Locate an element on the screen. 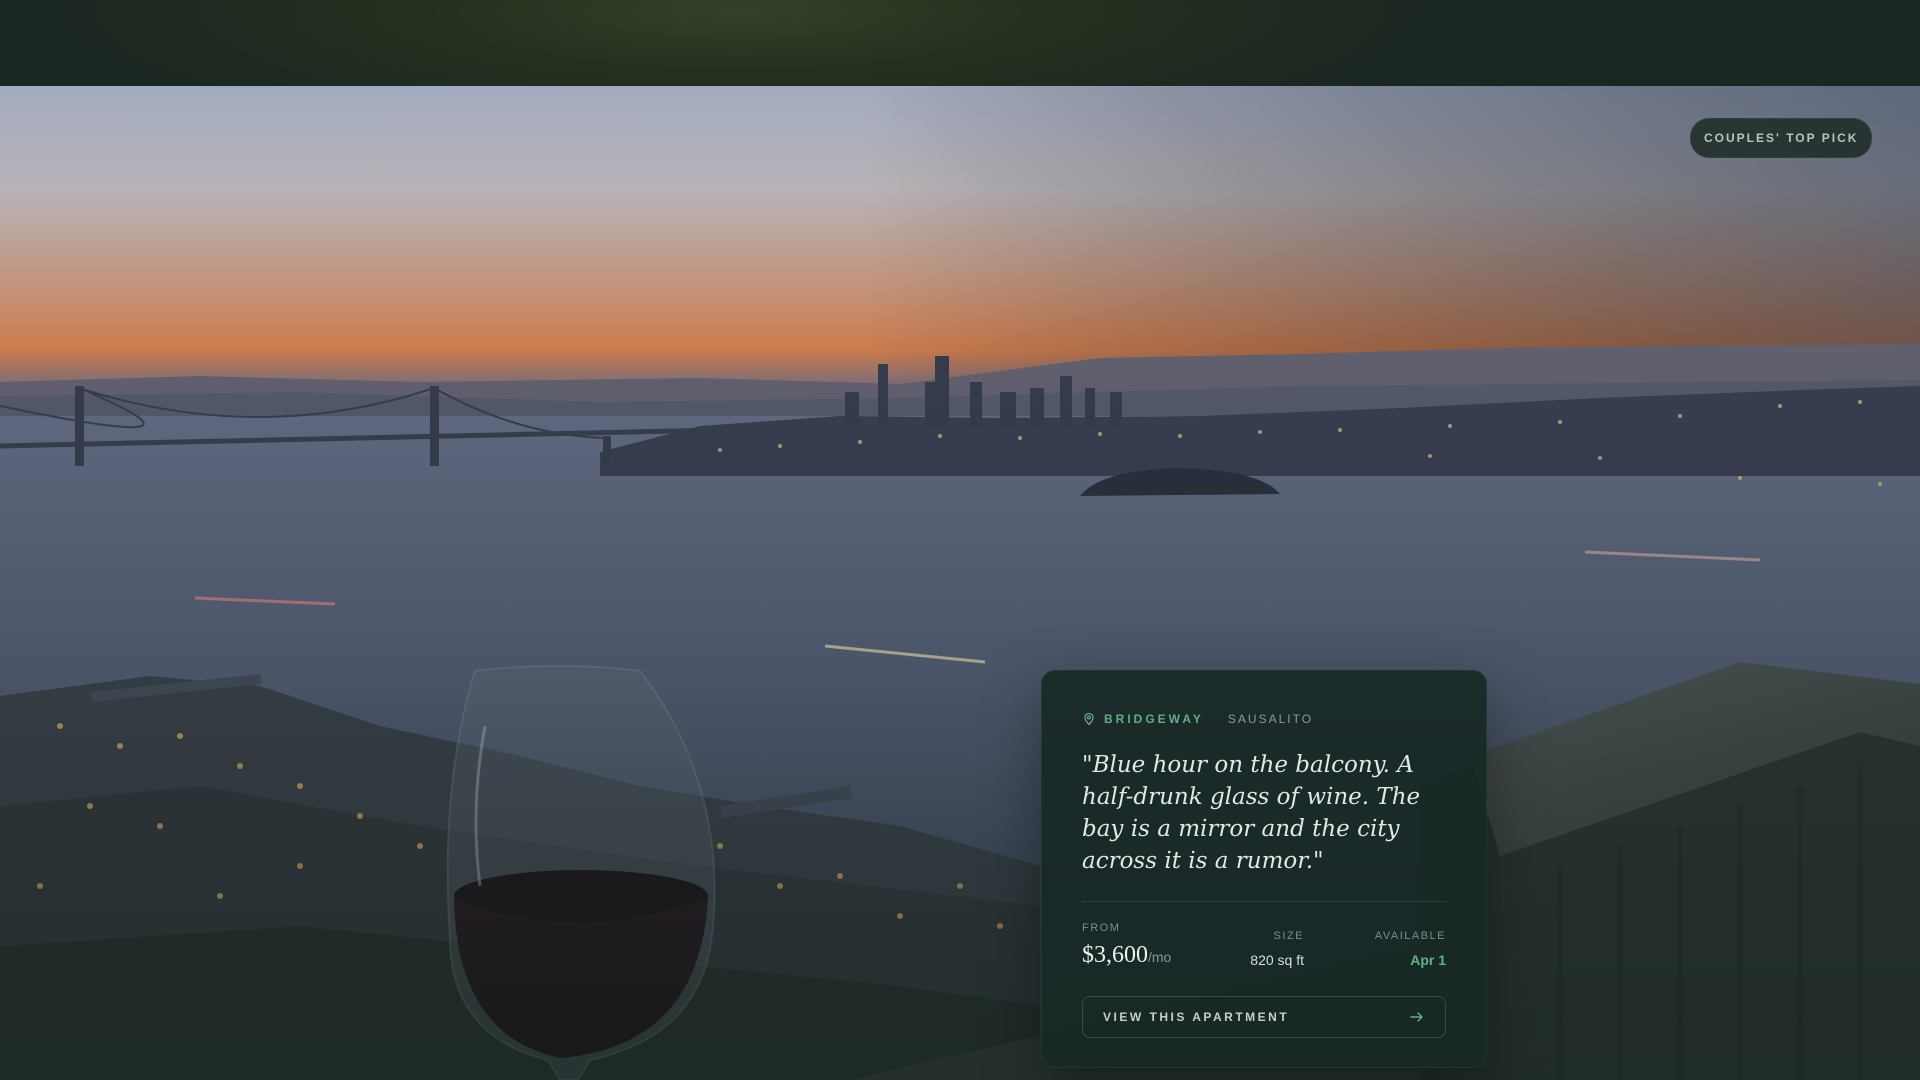 The image size is (1920, 1080). from-label: FROM is located at coordinates (1101, 928).